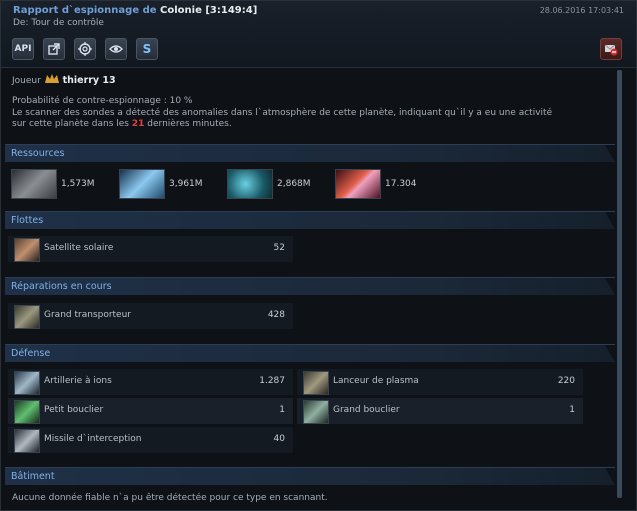 The image size is (637, 511). I want to click on plasma-turret-icon, so click(316, 383).